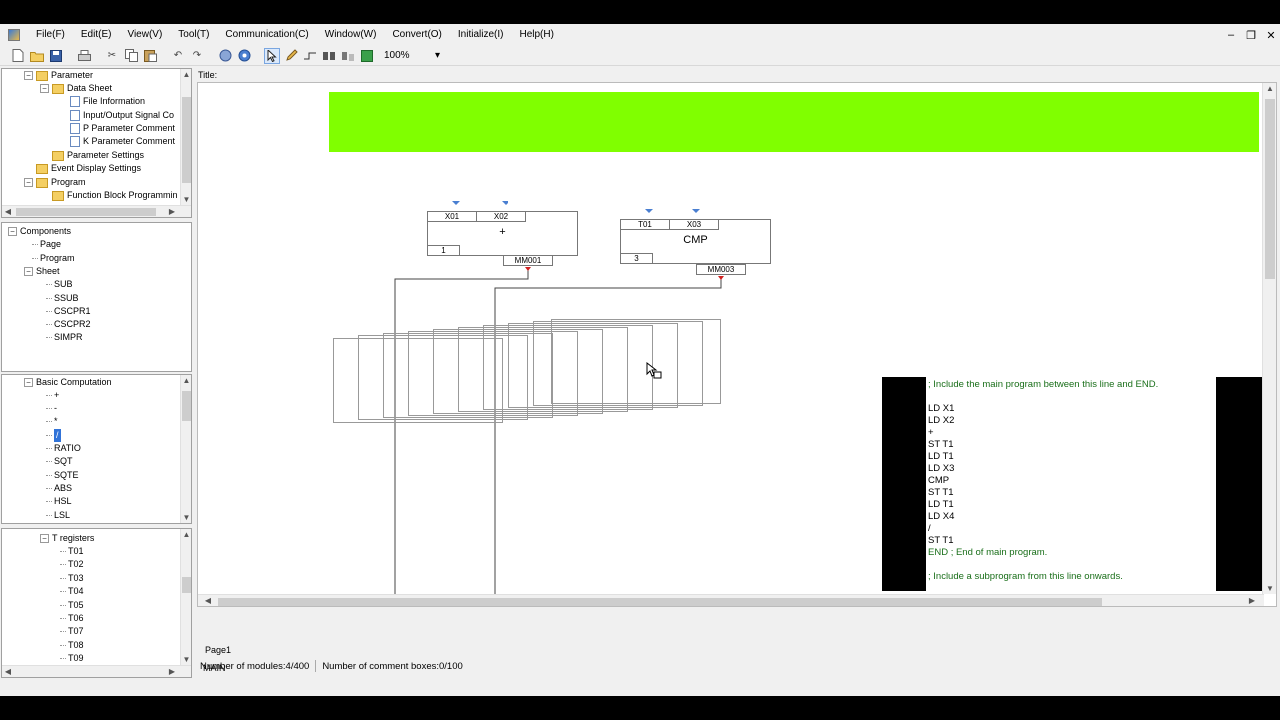  I want to click on tree-item-divide: /, so click(53, 435).